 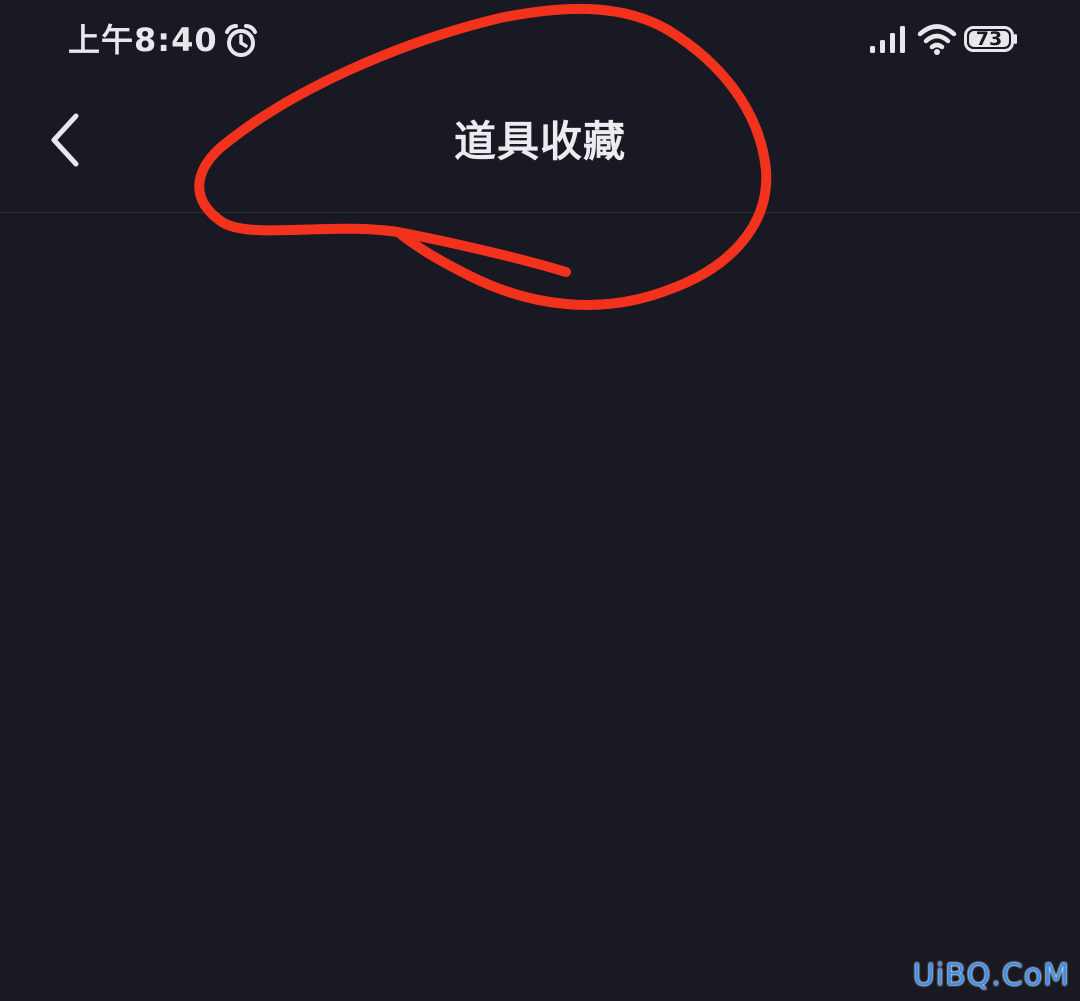 What do you see at coordinates (937, 39) in the screenshot?
I see `wifi-icon` at bounding box center [937, 39].